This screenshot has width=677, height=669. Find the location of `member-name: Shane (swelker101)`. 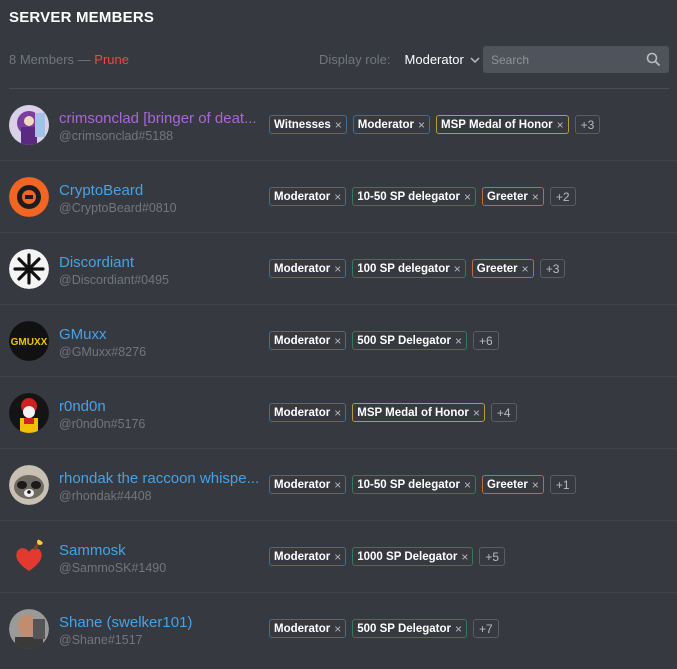

member-name: Shane (swelker101) is located at coordinates (161, 622).